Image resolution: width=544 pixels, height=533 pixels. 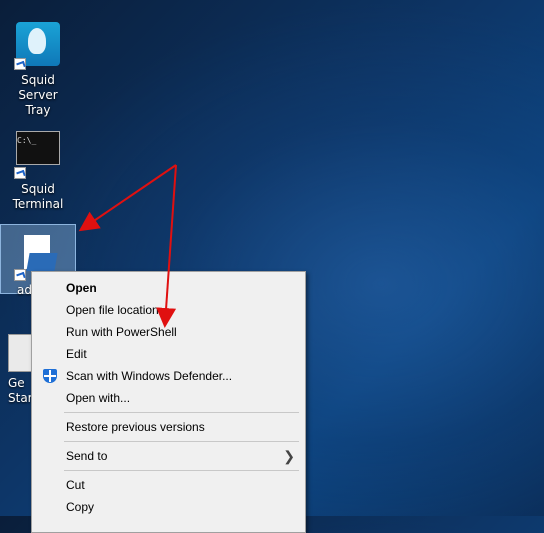 What do you see at coordinates (166, 246) in the screenshot?
I see `annotation-arrow-to-run-with-powershell` at bounding box center [166, 246].